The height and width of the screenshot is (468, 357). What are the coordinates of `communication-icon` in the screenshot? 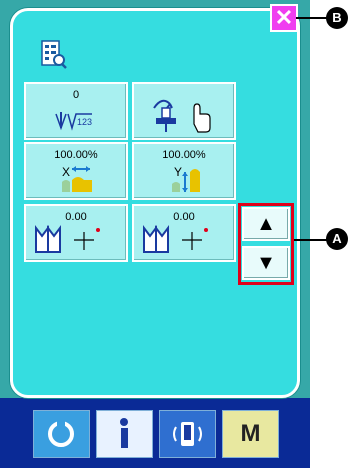 It's located at (187, 434).